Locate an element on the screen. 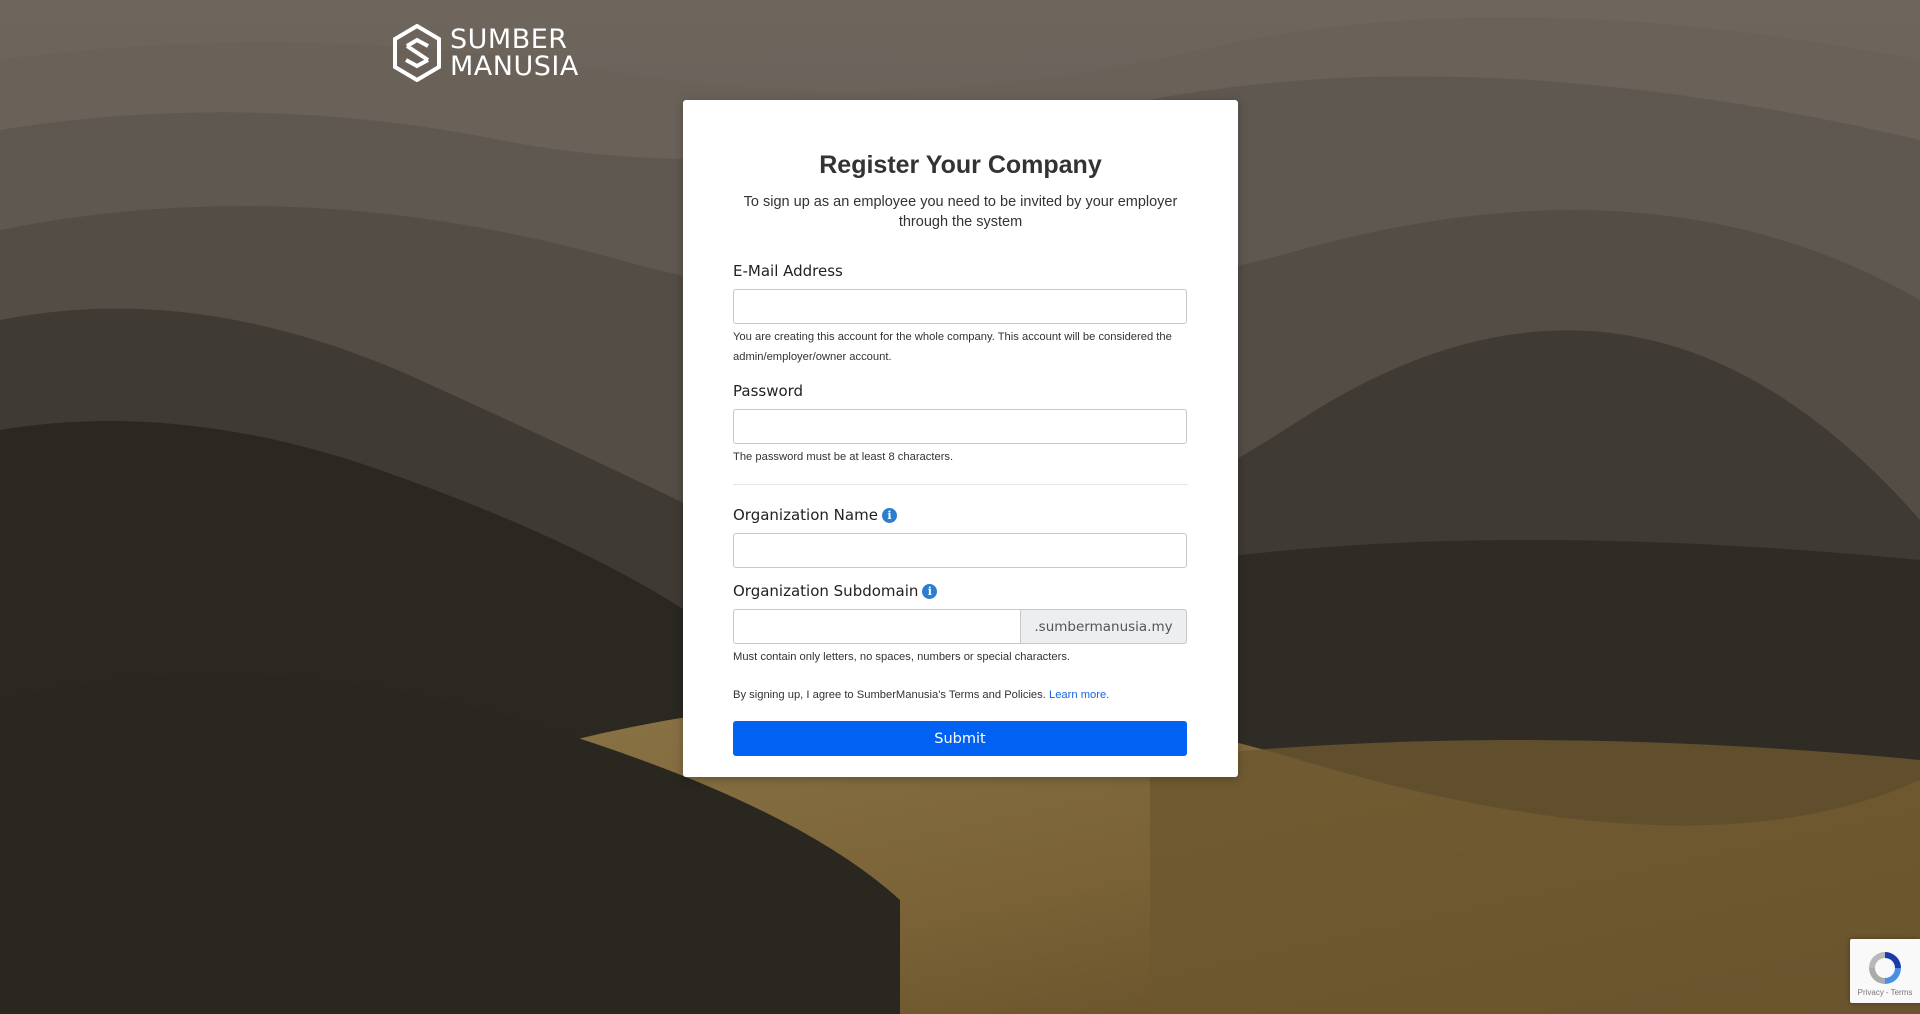 This screenshot has width=1920, height=1014. recaptcha-terms-link: Terms is located at coordinates (1902, 992).